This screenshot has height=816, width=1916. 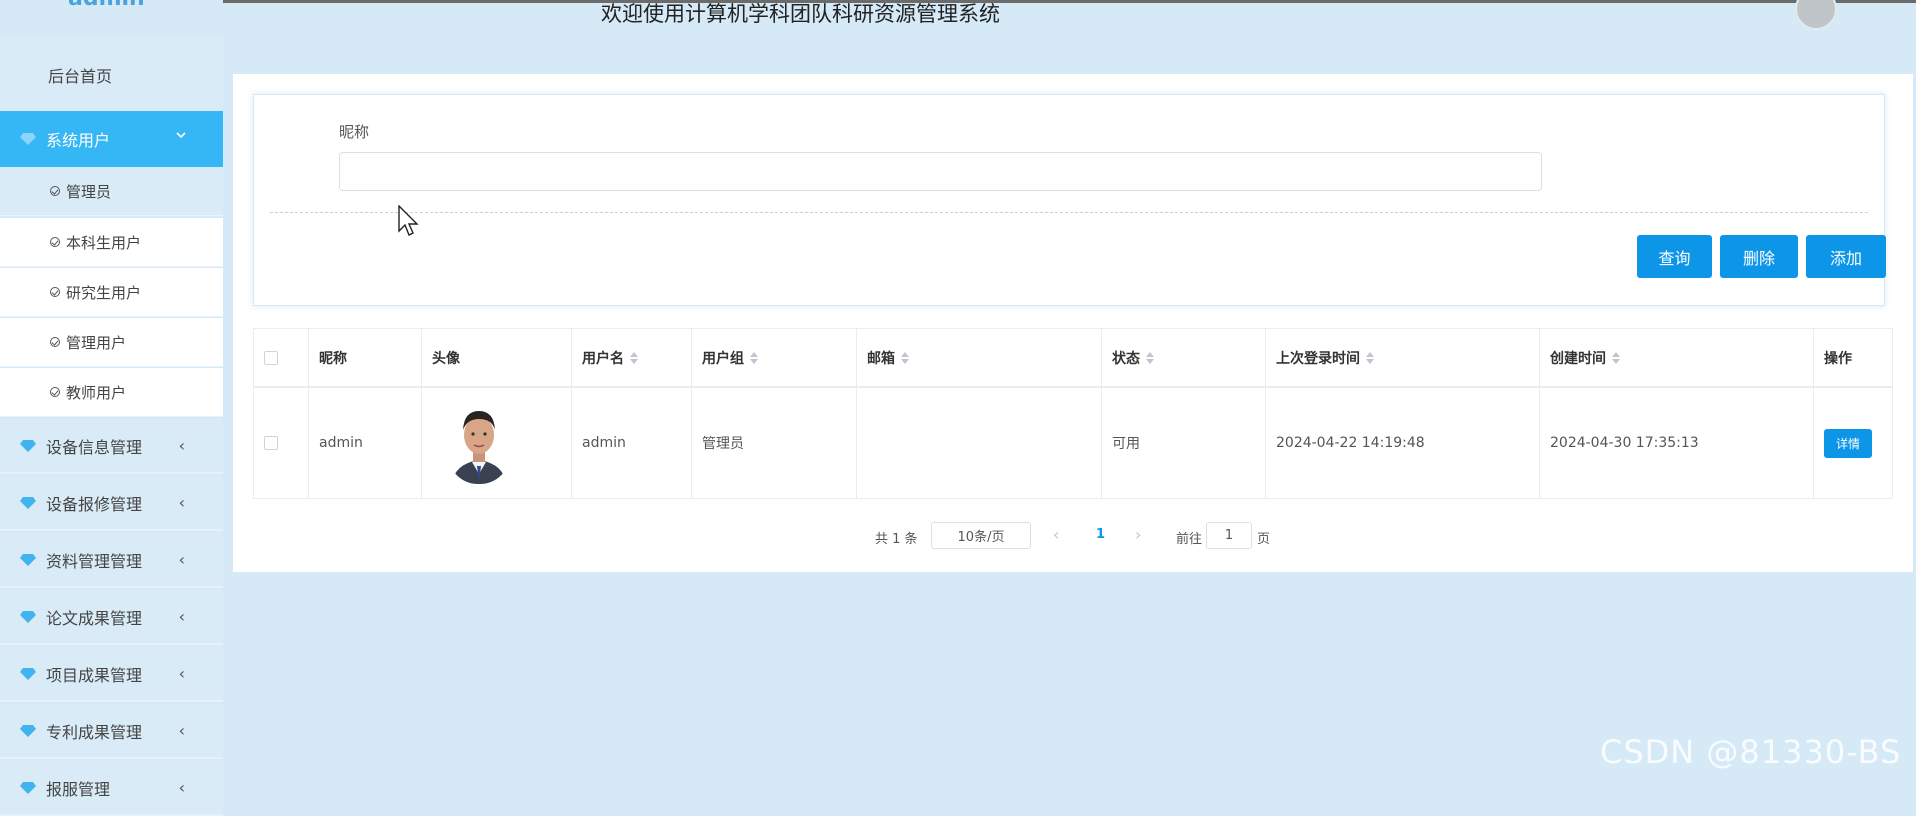 What do you see at coordinates (94, 561) in the screenshot?
I see `sidebar-group-label: 资料管理管理` at bounding box center [94, 561].